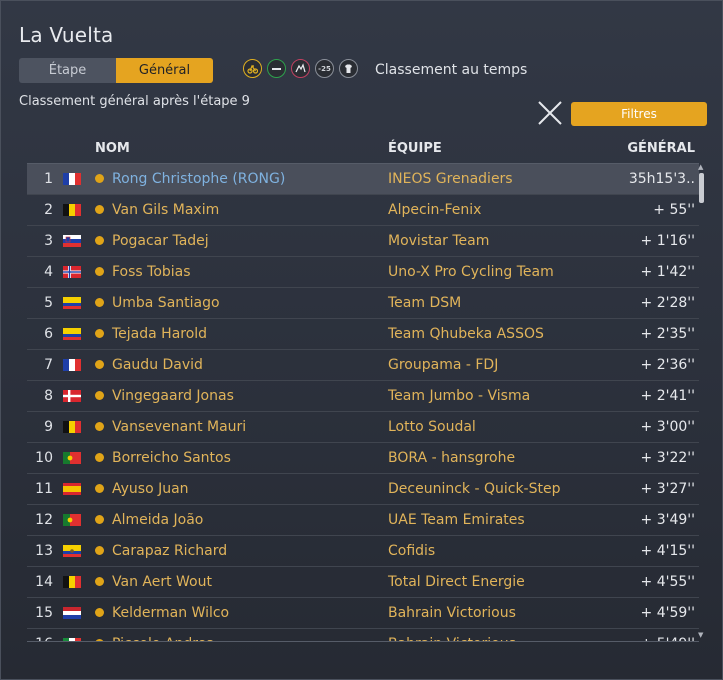  I want to click on column-header-team: ÉQUIPE, so click(415, 148).